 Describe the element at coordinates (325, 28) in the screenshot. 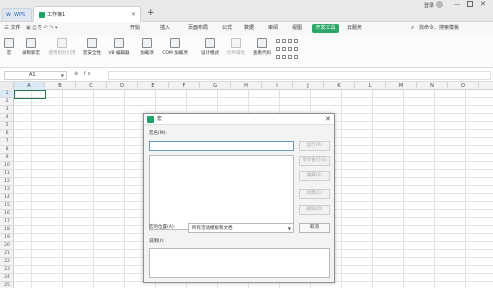

I see `menu-developer: 开发工具` at that location.